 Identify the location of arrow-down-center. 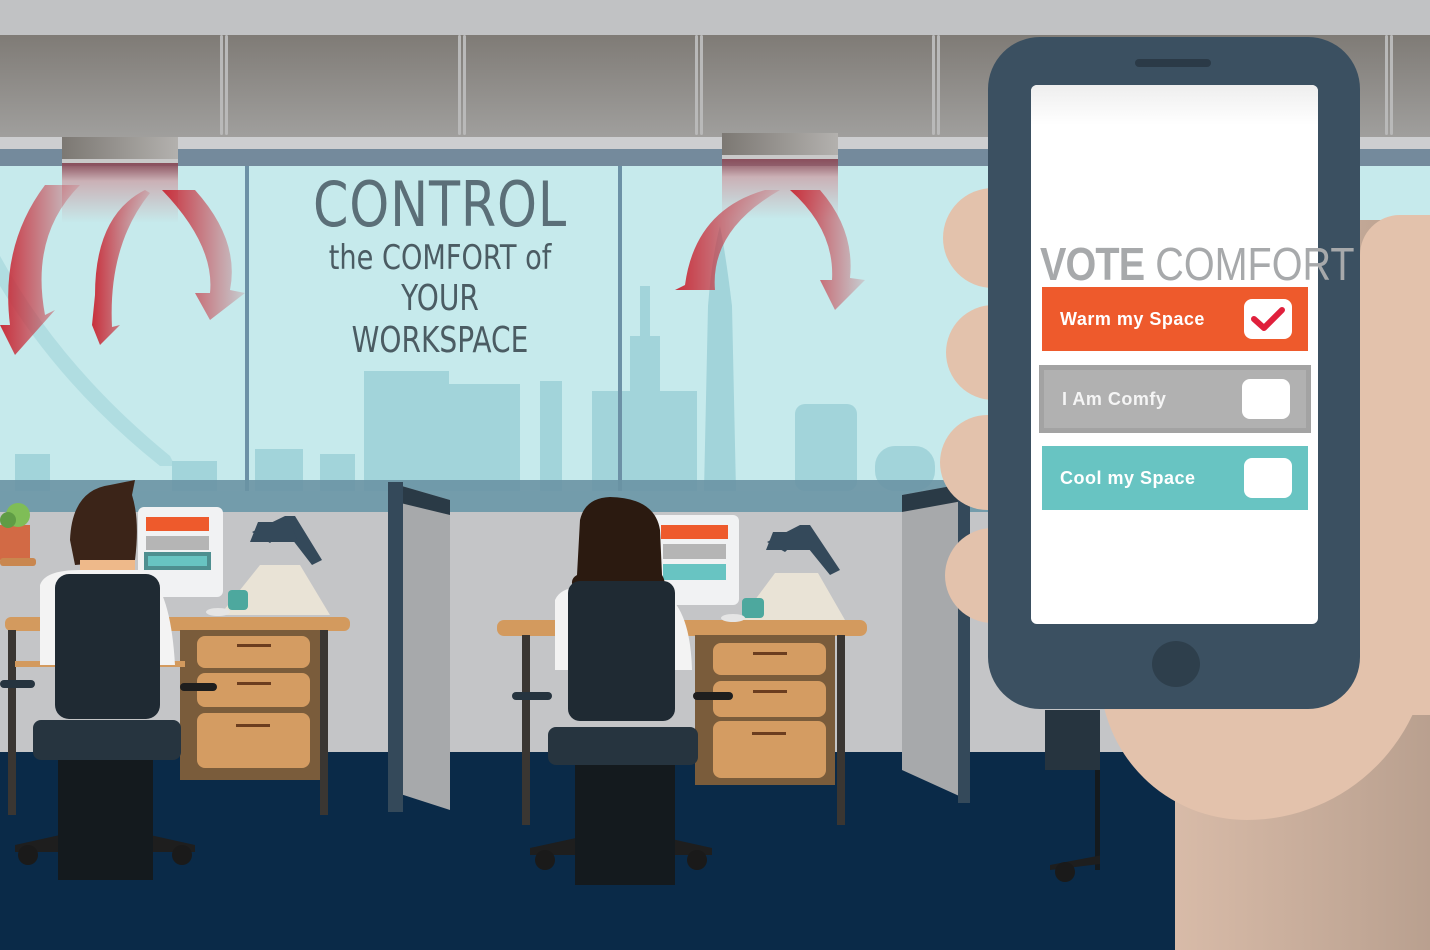
(121, 267).